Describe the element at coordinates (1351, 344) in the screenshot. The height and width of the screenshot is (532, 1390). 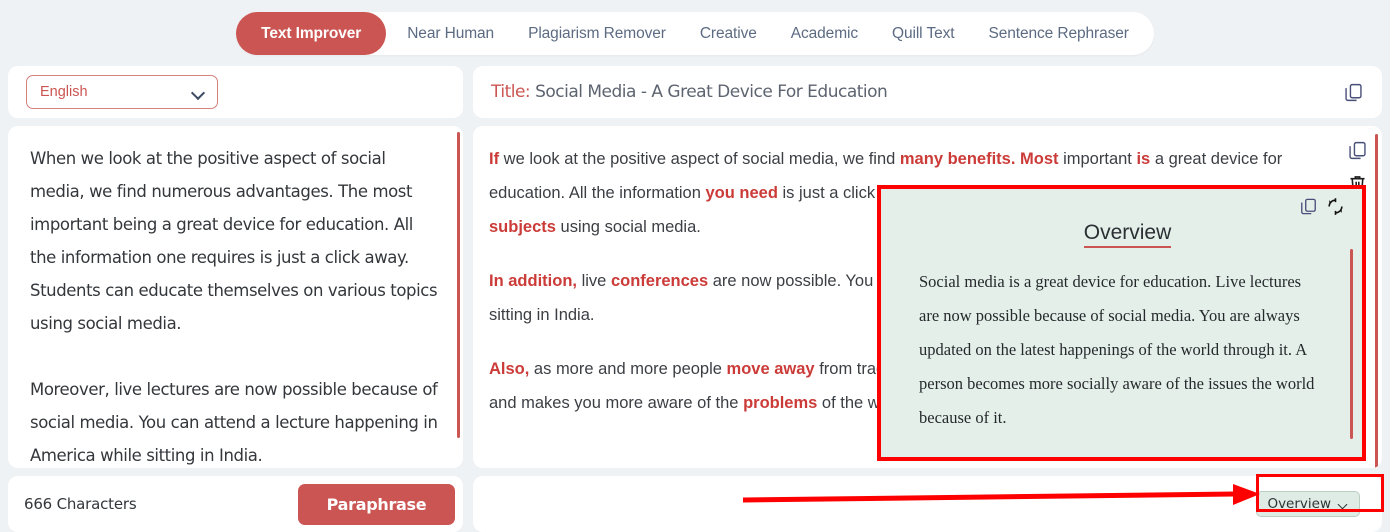
I see `overview-popup-scrollbar` at that location.